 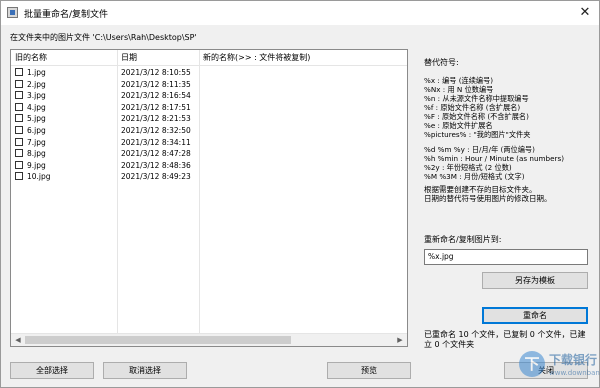 I want to click on info-line: 根据需要创建不存的目标文件夹。, so click(x=480, y=189).